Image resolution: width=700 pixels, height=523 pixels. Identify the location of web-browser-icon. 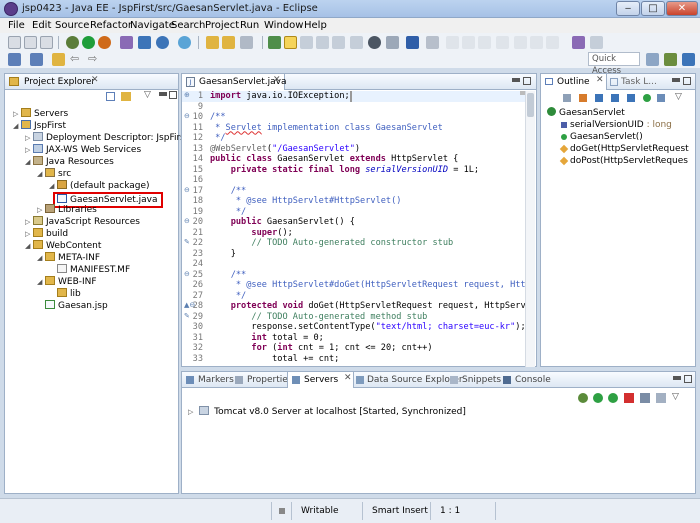
(184, 42).